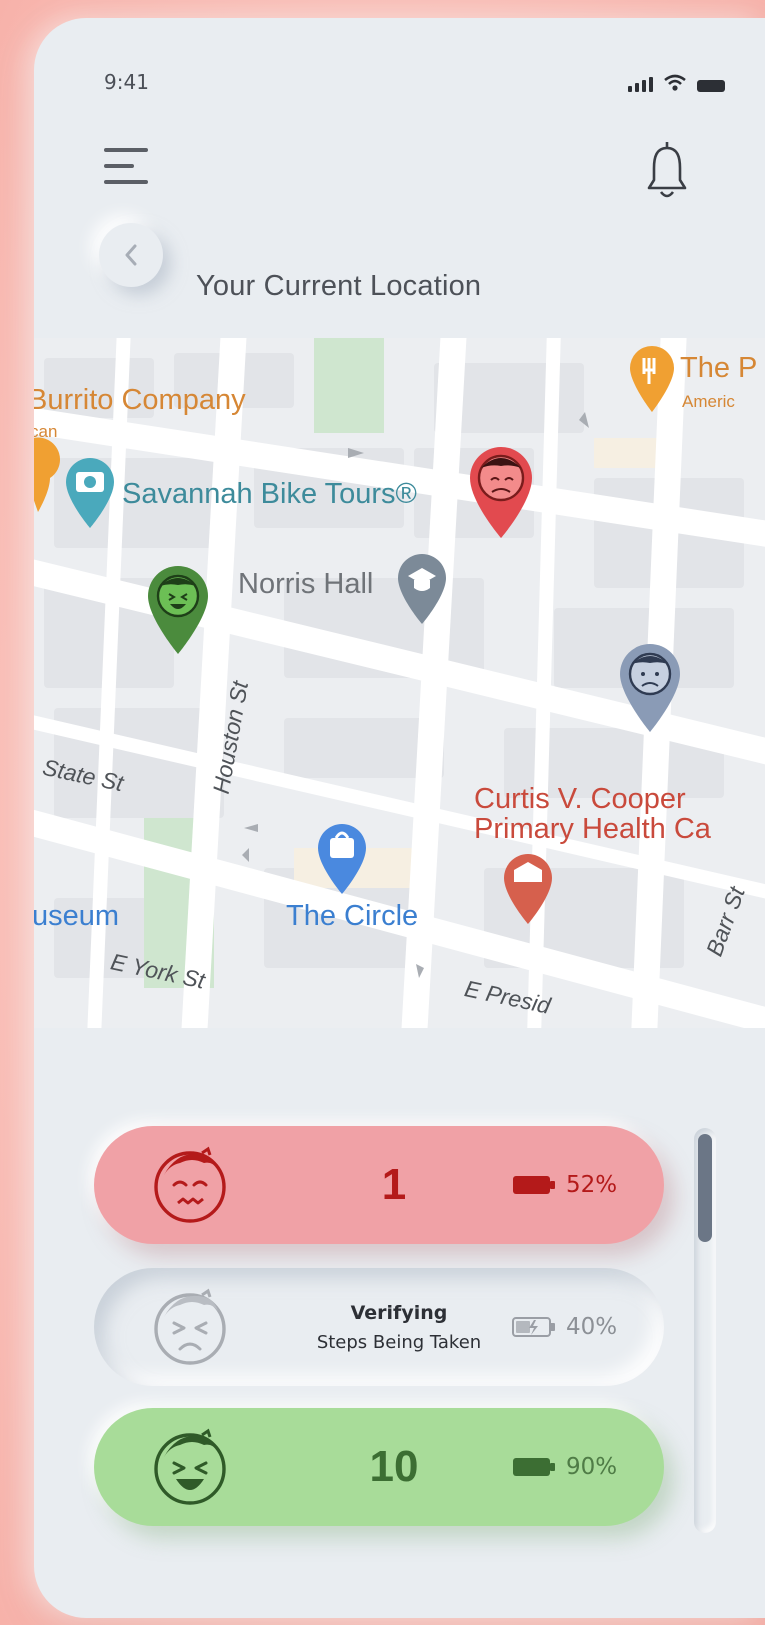 The width and height of the screenshot is (765, 1625). I want to click on scrollbar-track, so click(705, 1330).